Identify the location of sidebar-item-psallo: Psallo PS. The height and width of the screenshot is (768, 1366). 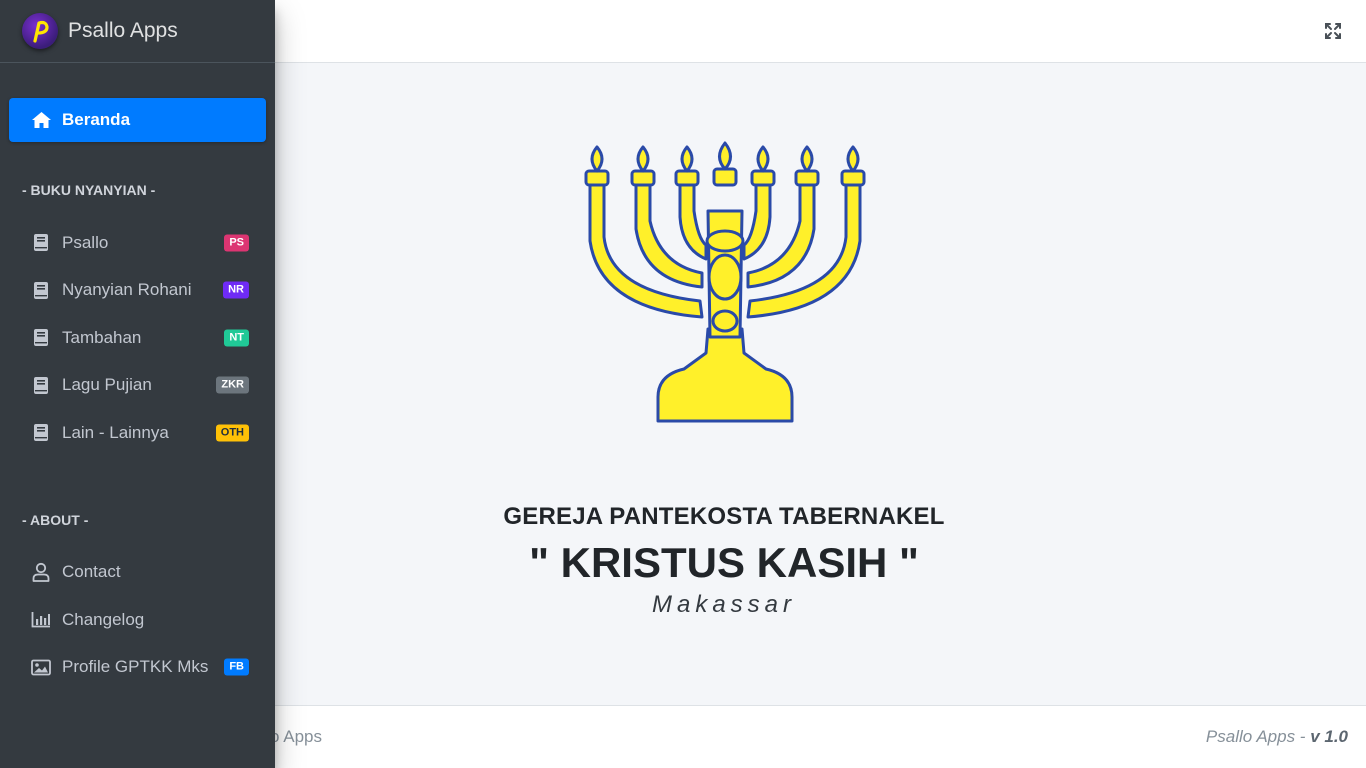
(137, 243).